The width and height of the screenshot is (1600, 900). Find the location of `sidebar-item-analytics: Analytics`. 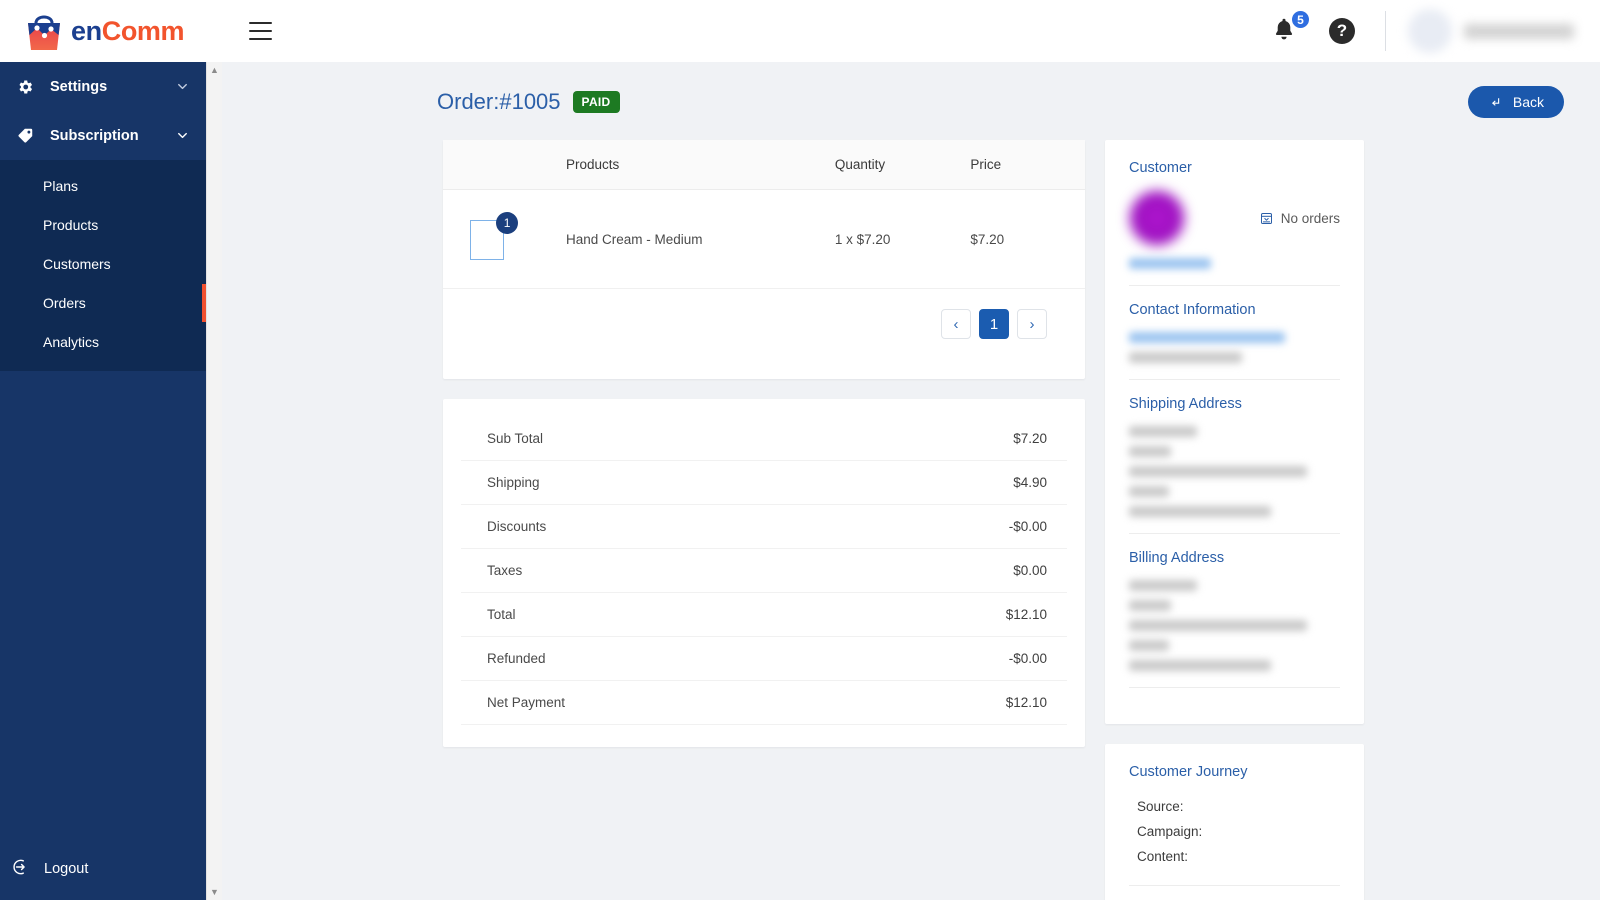

sidebar-item-analytics: Analytics is located at coordinates (103, 341).